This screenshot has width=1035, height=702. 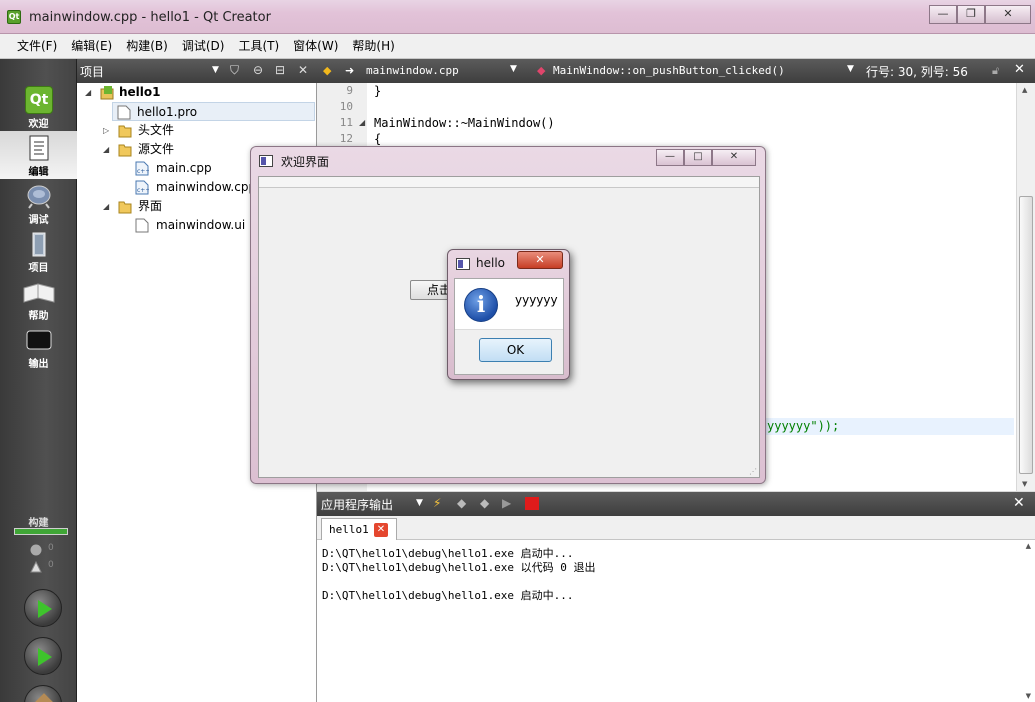 What do you see at coordinates (37, 46) in the screenshot?
I see `menu-file: 文件(F)` at bounding box center [37, 46].